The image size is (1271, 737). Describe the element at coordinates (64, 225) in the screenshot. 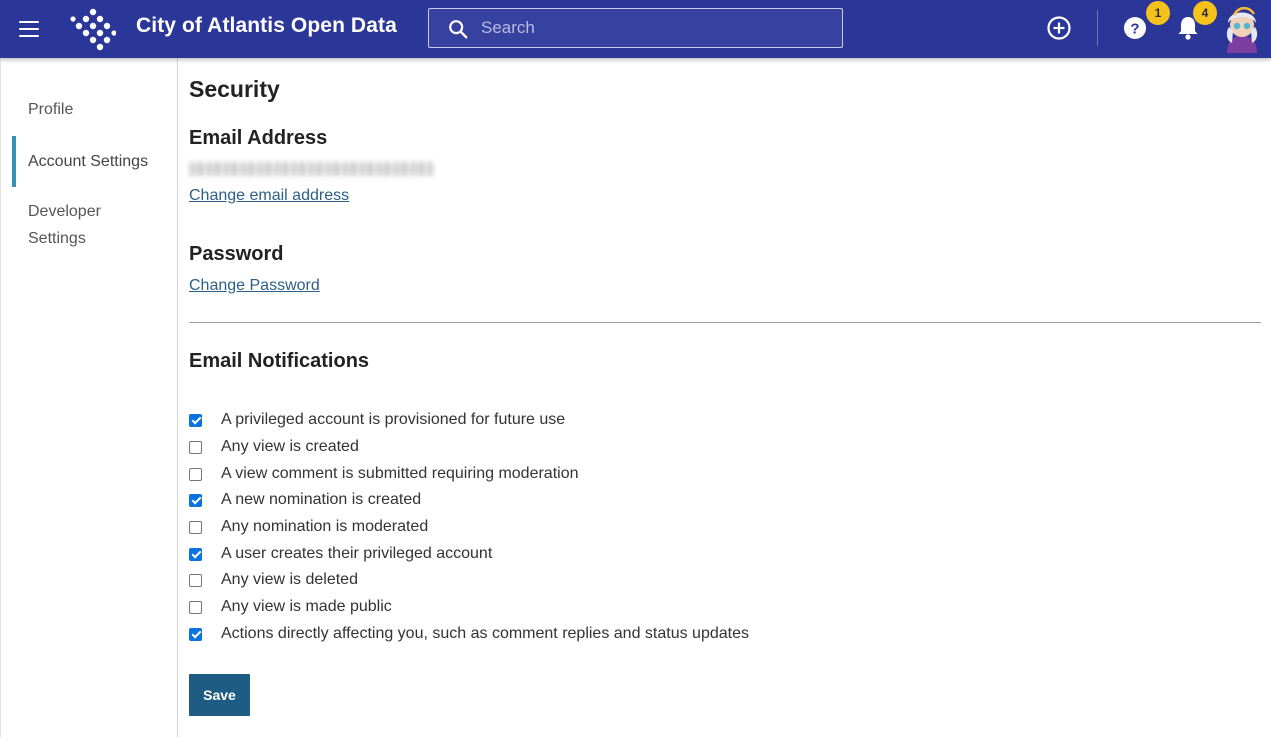

I see `sidebar-item-label: Developer Settings` at that location.